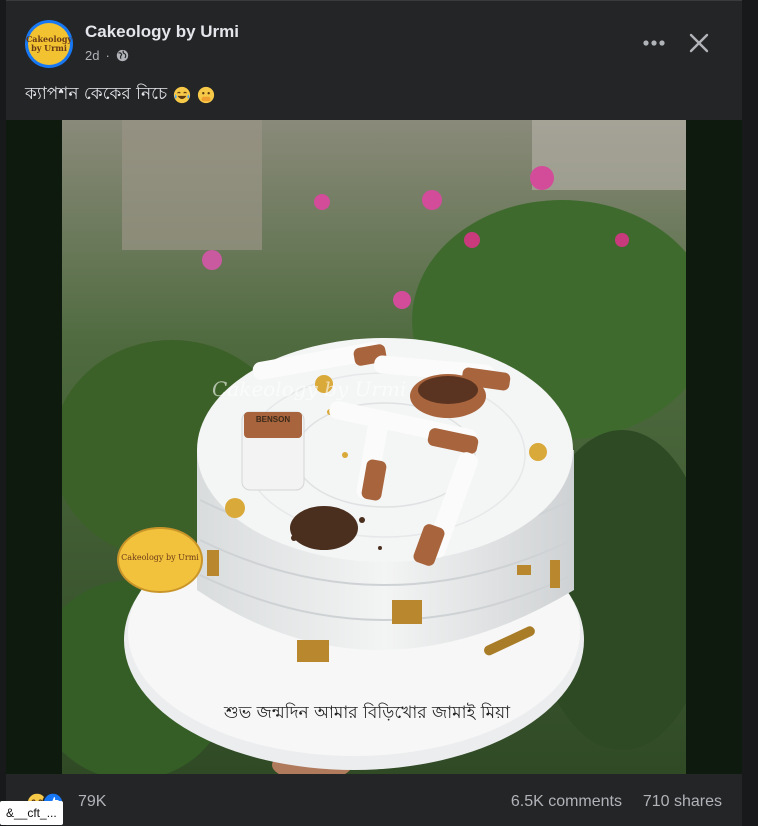  I want to click on globe-icon, so click(122, 55).